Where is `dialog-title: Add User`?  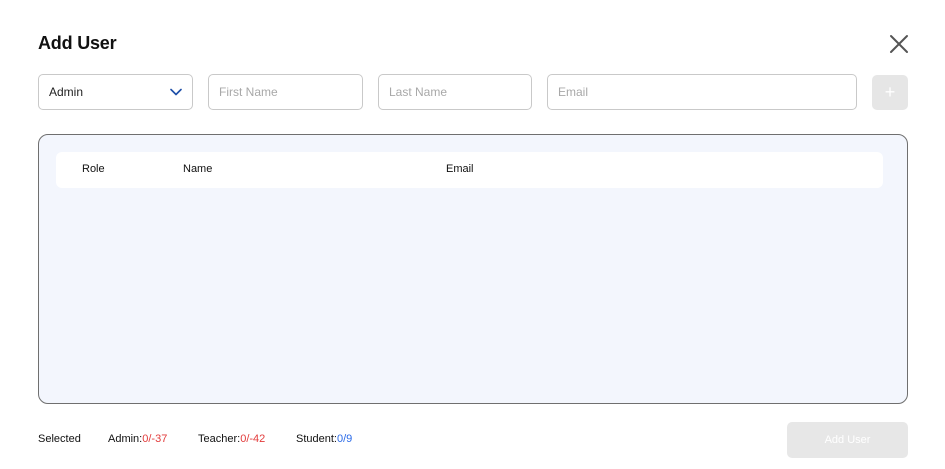 dialog-title: Add User is located at coordinates (77, 43).